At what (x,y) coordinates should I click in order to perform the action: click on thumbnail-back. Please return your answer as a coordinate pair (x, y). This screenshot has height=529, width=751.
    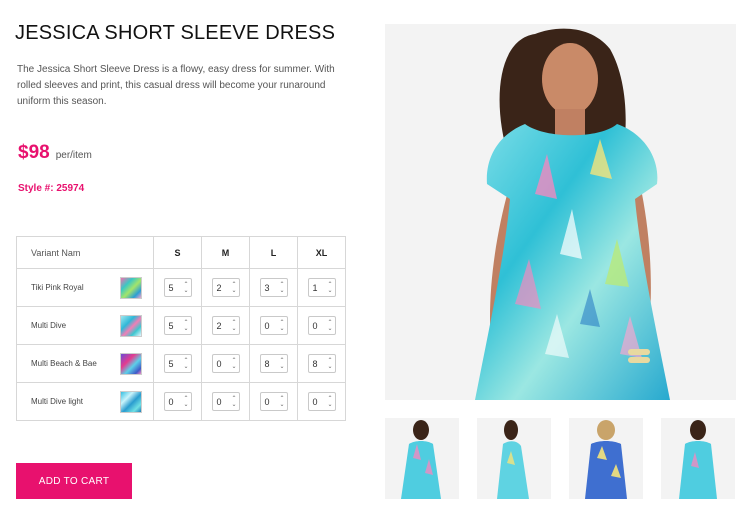
    Looking at the image, I should click on (698, 458).